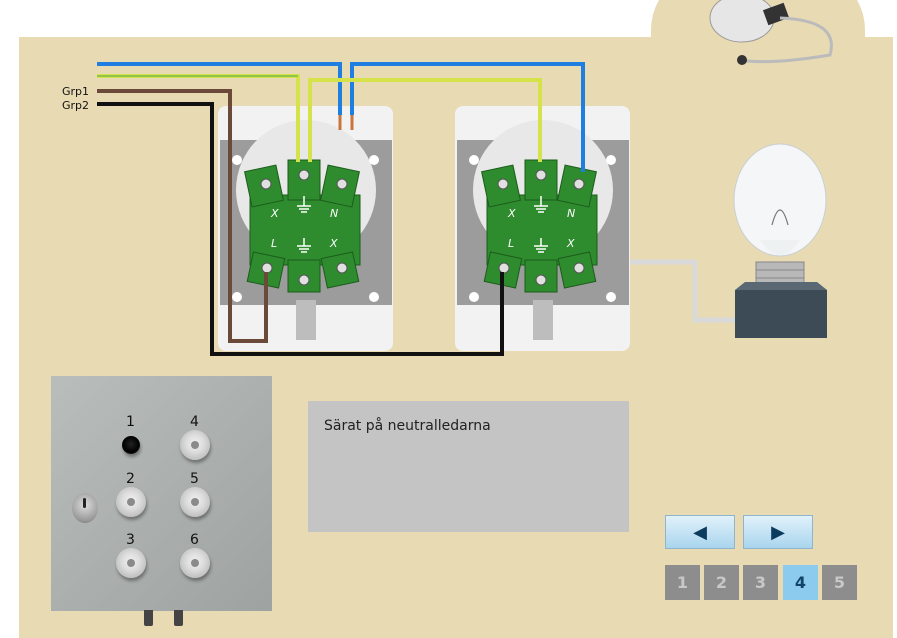 This screenshot has width=897, height=638. What do you see at coordinates (75, 105) in the screenshot?
I see `group2-label: Grp2` at bounding box center [75, 105].